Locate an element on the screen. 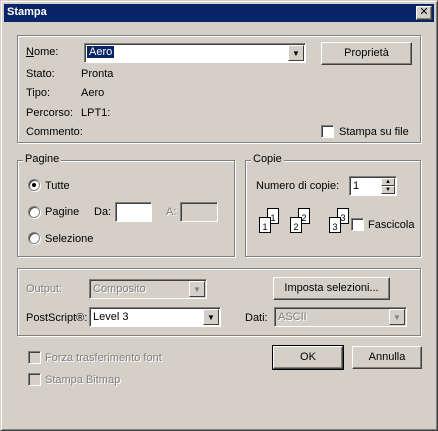  window-title: Stampa is located at coordinates (27, 12).